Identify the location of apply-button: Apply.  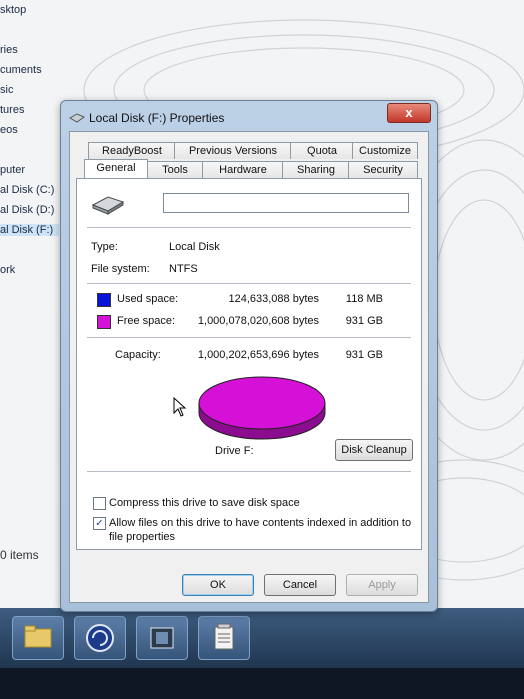
(382, 585).